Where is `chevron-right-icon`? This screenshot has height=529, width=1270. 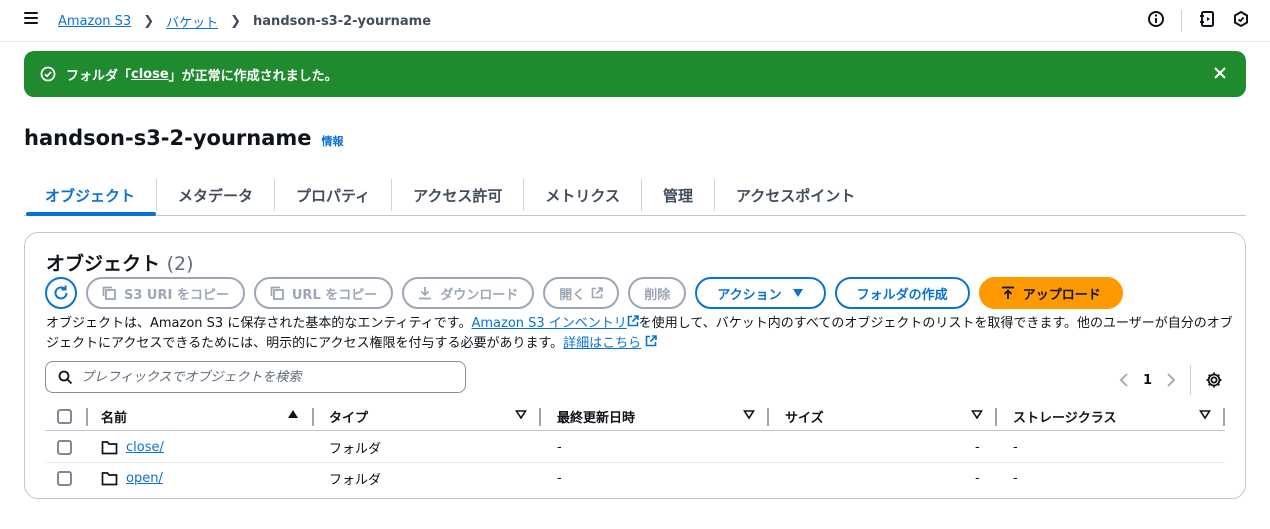 chevron-right-icon is located at coordinates (1171, 380).